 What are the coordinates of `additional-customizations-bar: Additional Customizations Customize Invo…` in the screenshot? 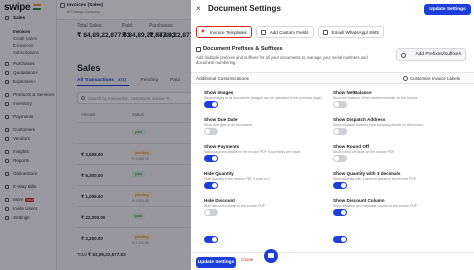 It's located at (332, 78).